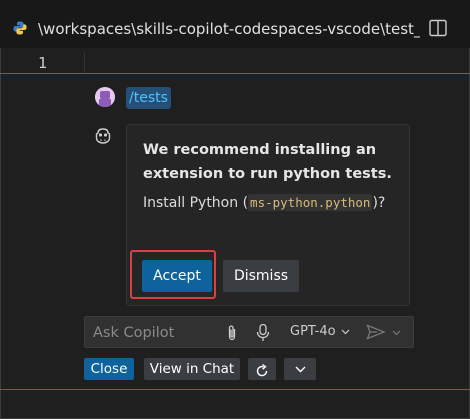  What do you see at coordinates (20, 28) in the screenshot?
I see `python-icon` at bounding box center [20, 28].